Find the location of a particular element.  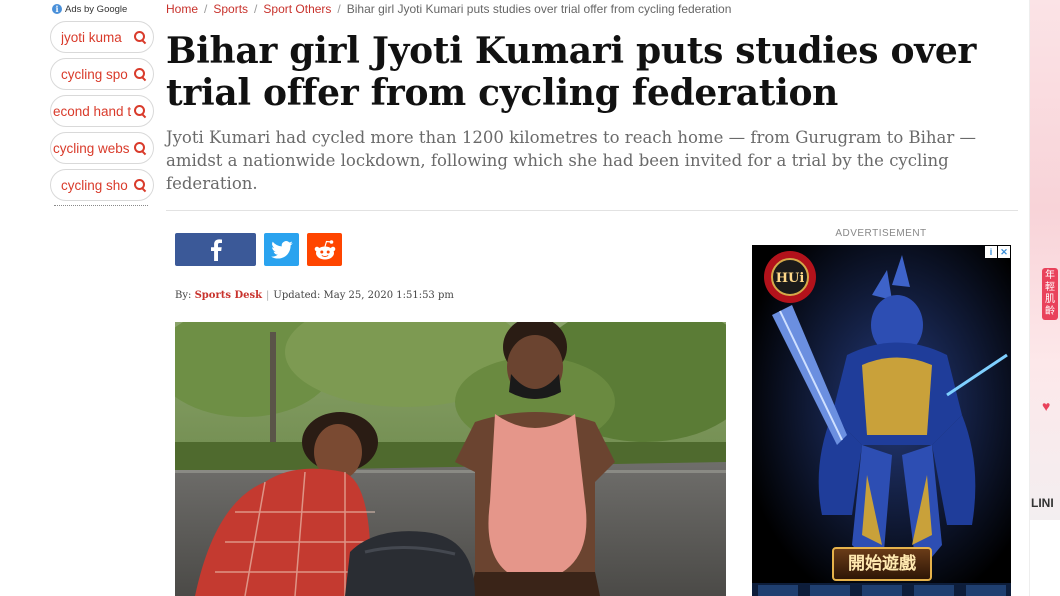

advertisement-banner: HUi i ✕ 開始遊戲 is located at coordinates (881, 420).